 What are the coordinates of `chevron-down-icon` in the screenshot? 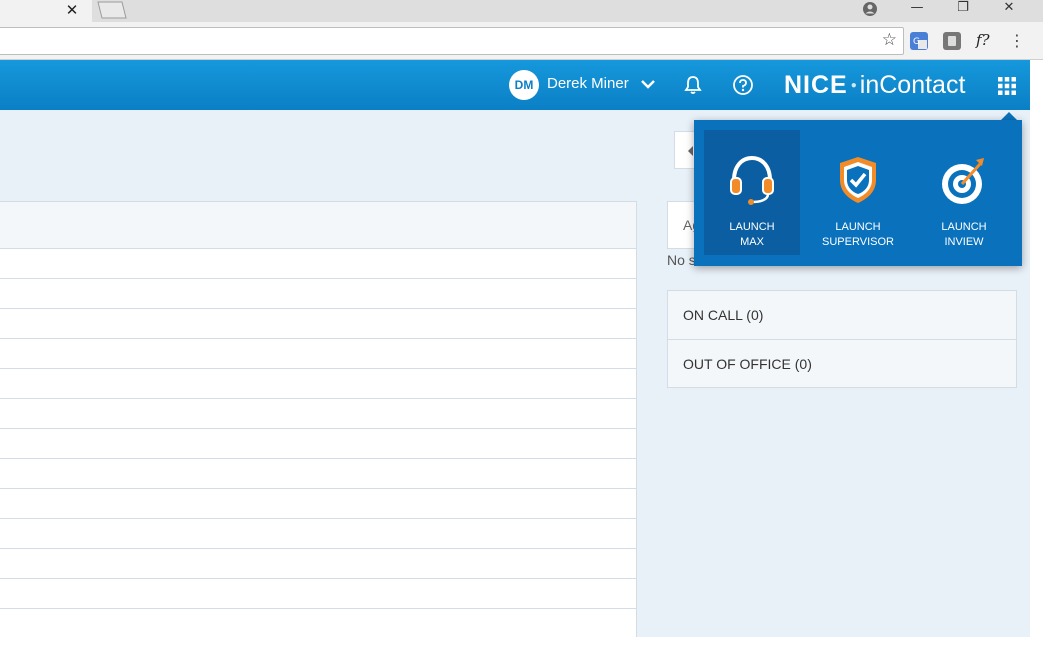 It's located at (648, 84).